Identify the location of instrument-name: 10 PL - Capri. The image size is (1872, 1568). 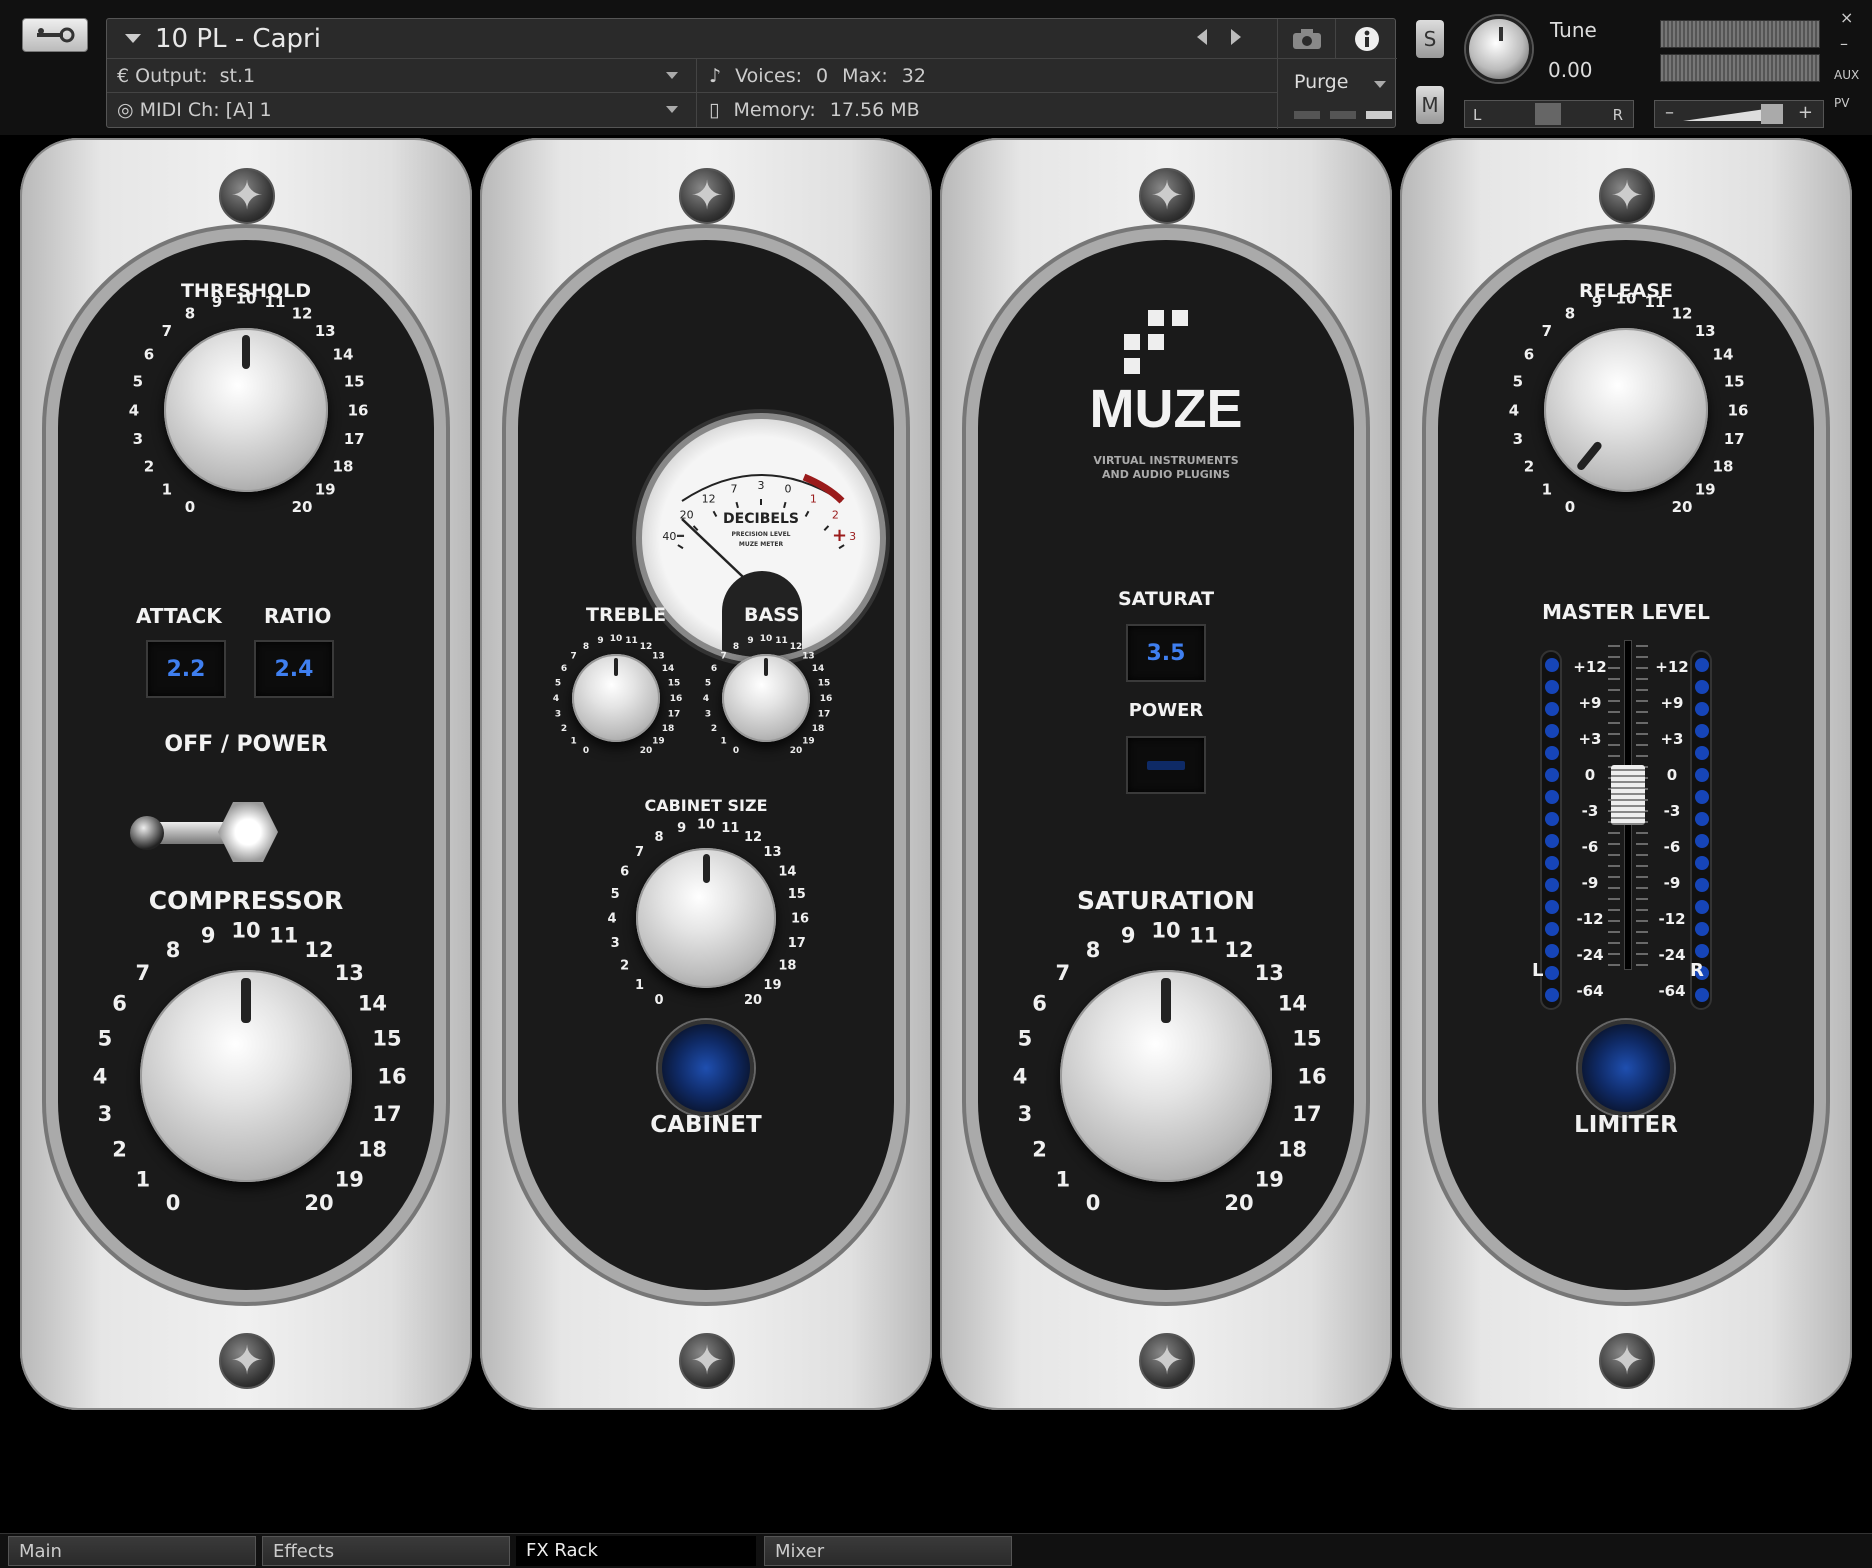
(238, 38).